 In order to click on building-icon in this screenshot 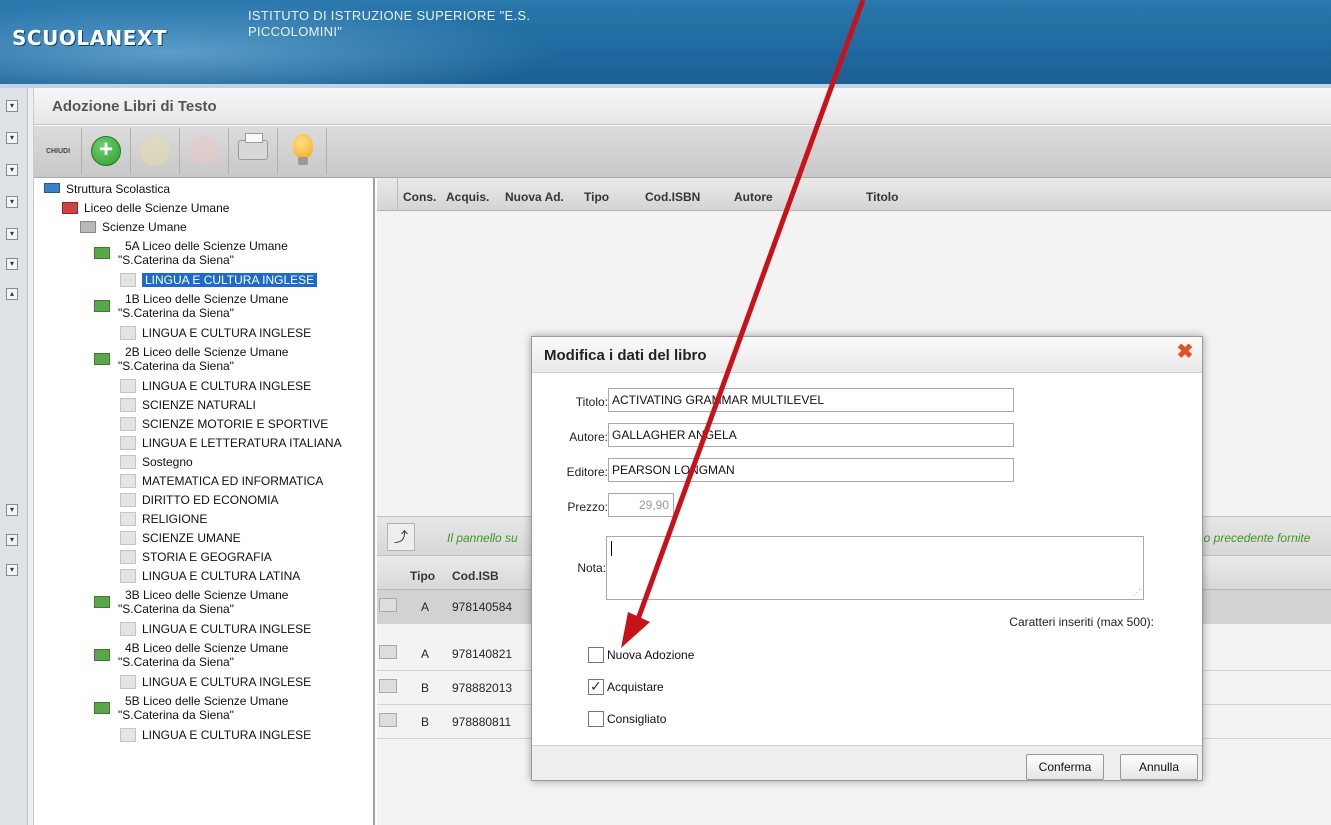, I will do `click(52, 188)`.